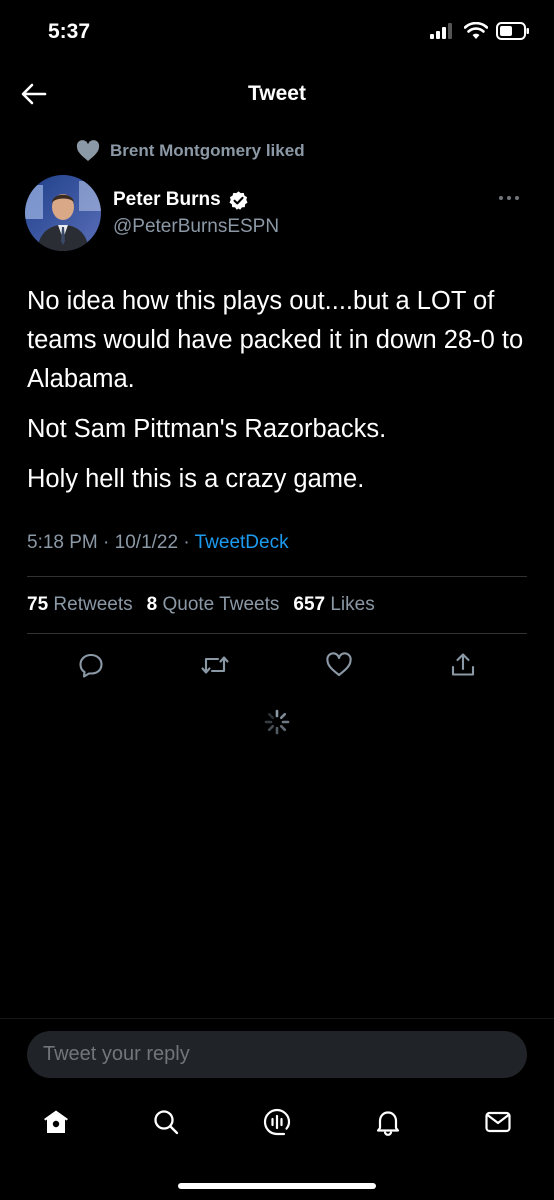 Image resolution: width=554 pixels, height=1200 pixels. I want to click on tweet-stats: 75 Retweets 8 Quote Tweets 657 Likes, so click(201, 605).